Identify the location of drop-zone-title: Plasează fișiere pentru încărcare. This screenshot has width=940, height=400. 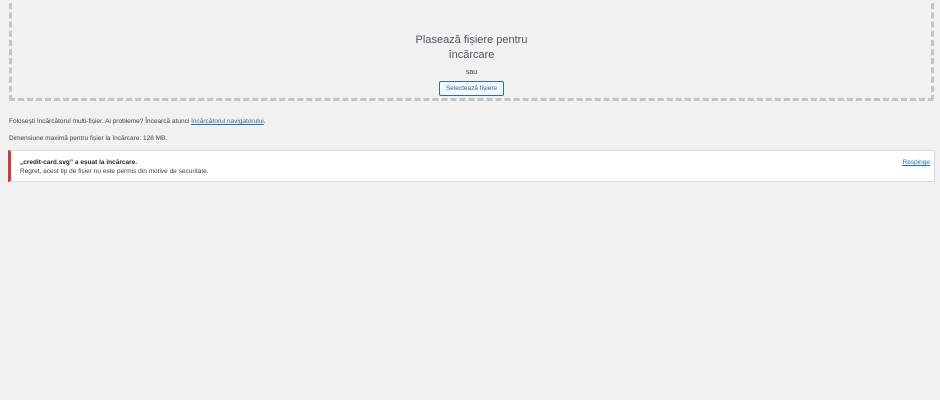
(471, 47).